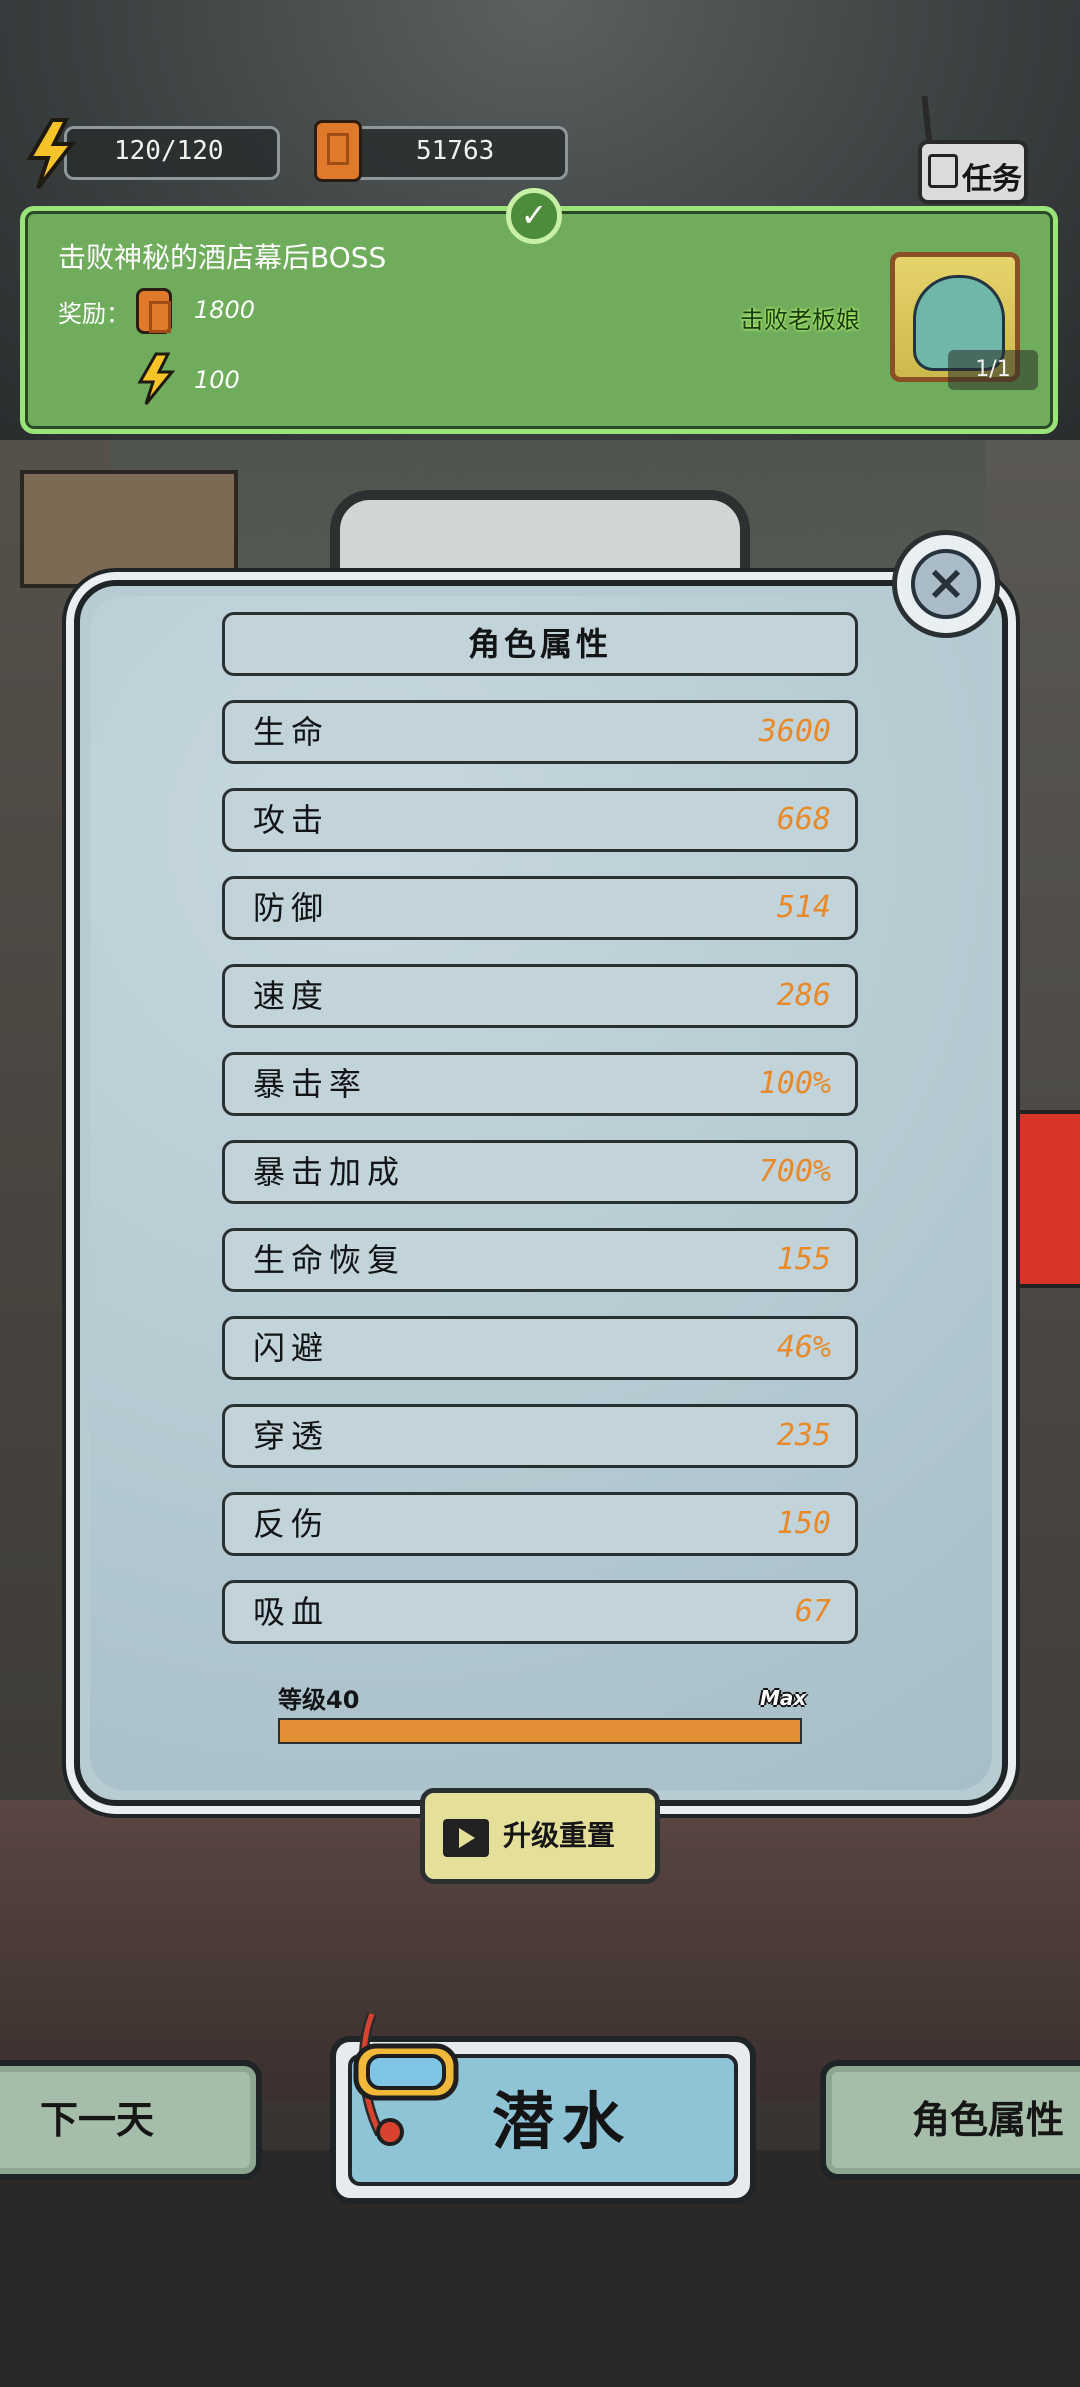 This screenshot has width=1080, height=2387. I want to click on attribute-value: 3600, so click(794, 731).